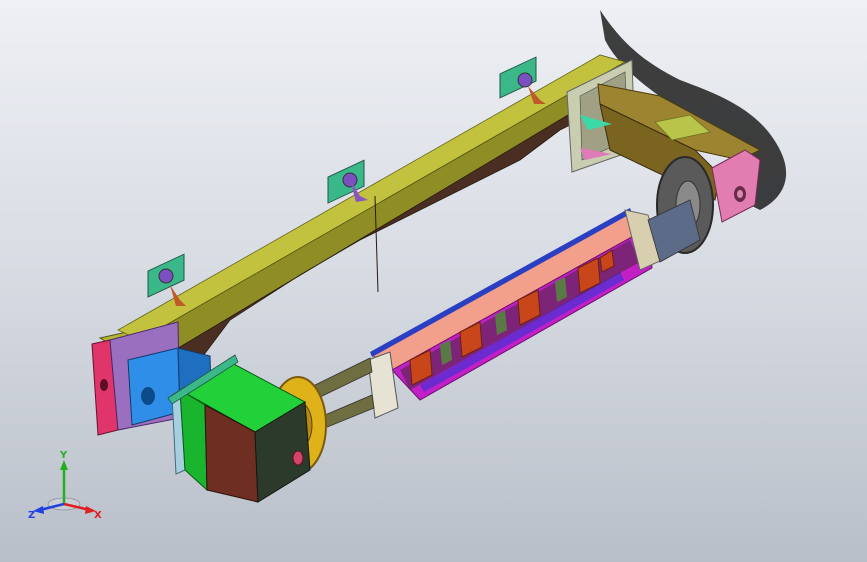 The width and height of the screenshot is (867, 562). I want to click on blue-motor-block, so click(154, 386).